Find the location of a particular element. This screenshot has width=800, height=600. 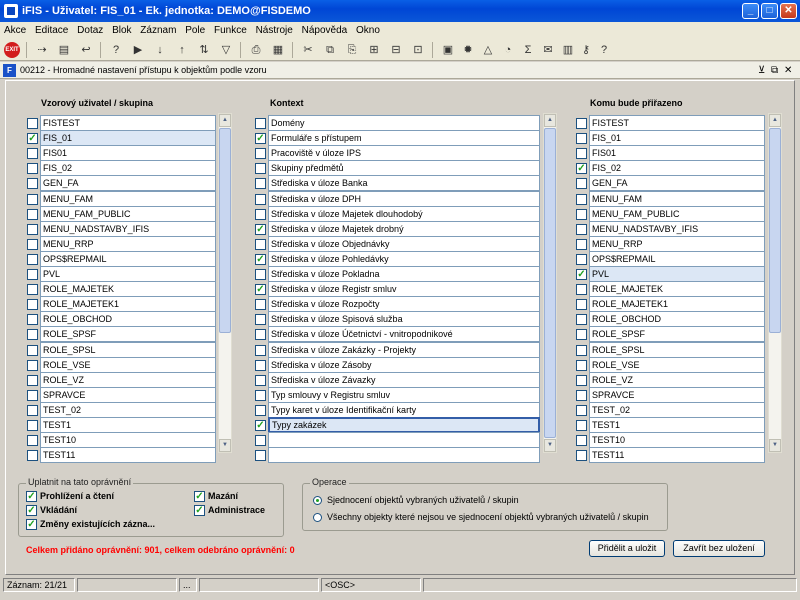

context-name-field: Střediska v úloze DPH is located at coordinates (404, 198).